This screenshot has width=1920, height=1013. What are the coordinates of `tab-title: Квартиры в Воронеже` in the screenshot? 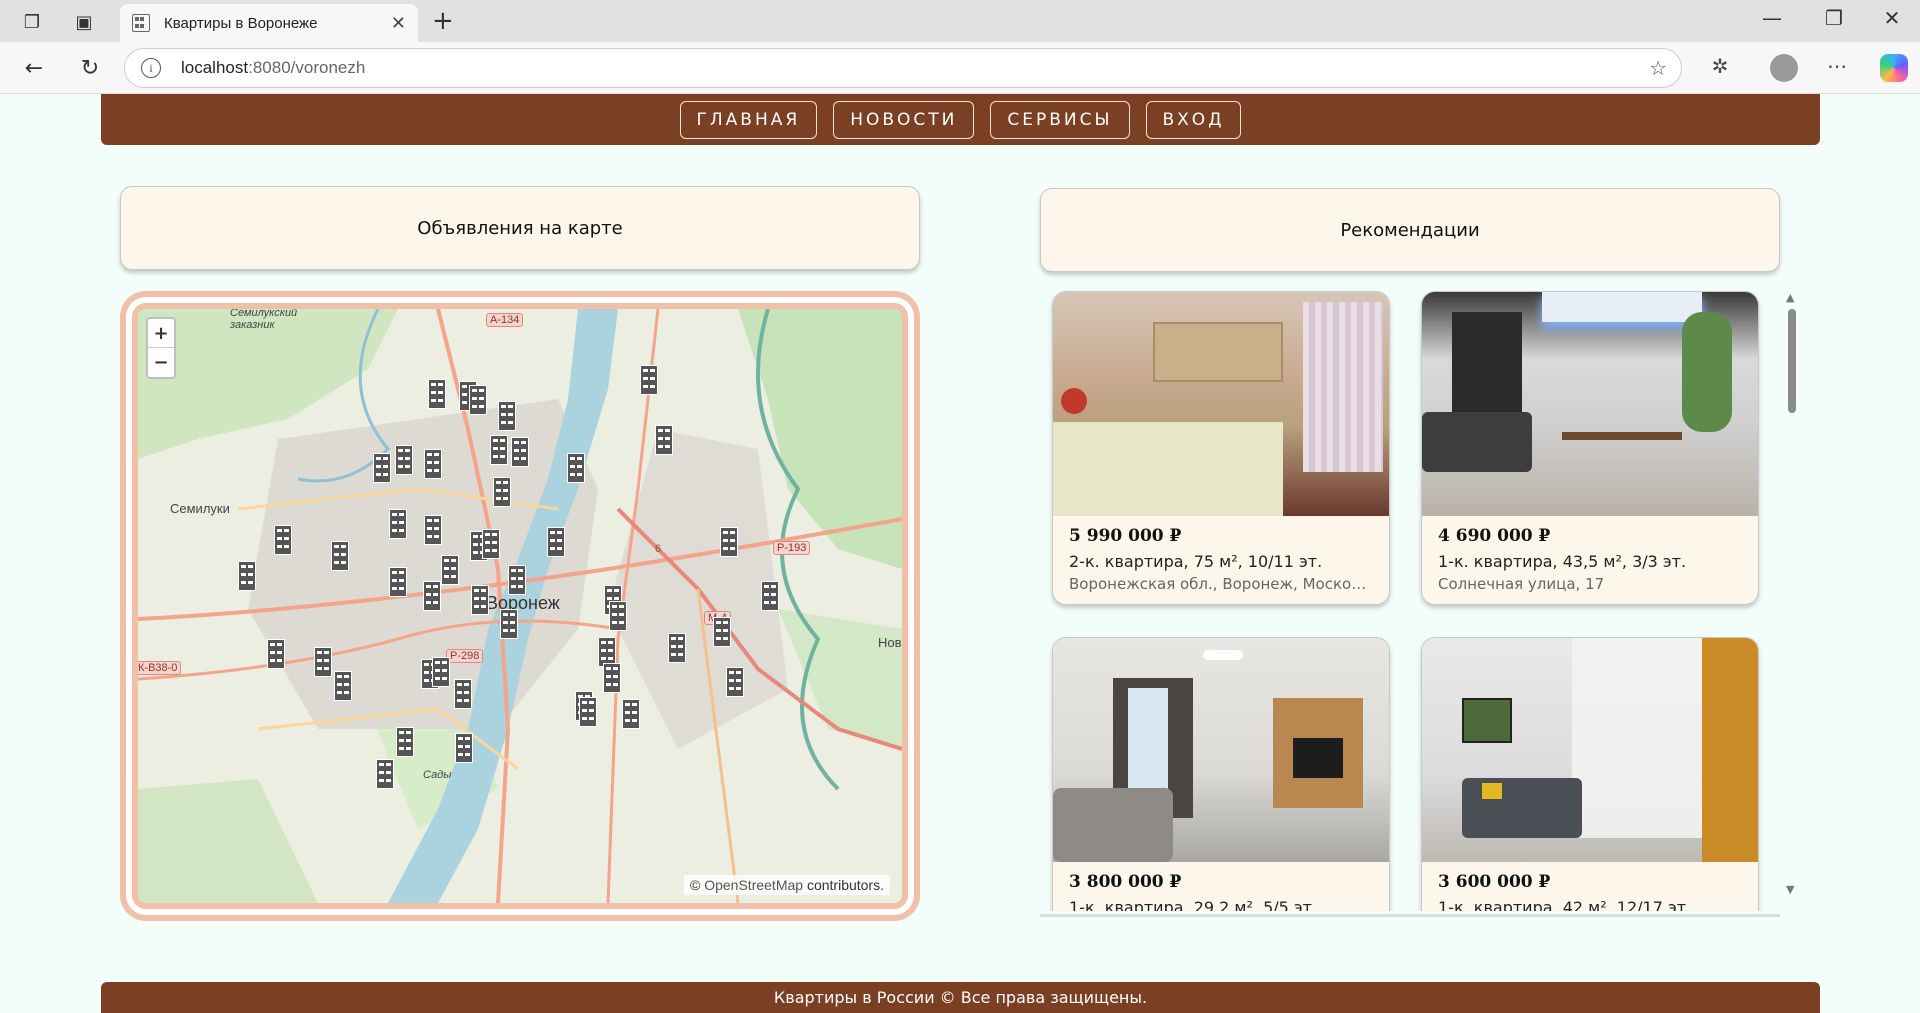 It's located at (241, 23).